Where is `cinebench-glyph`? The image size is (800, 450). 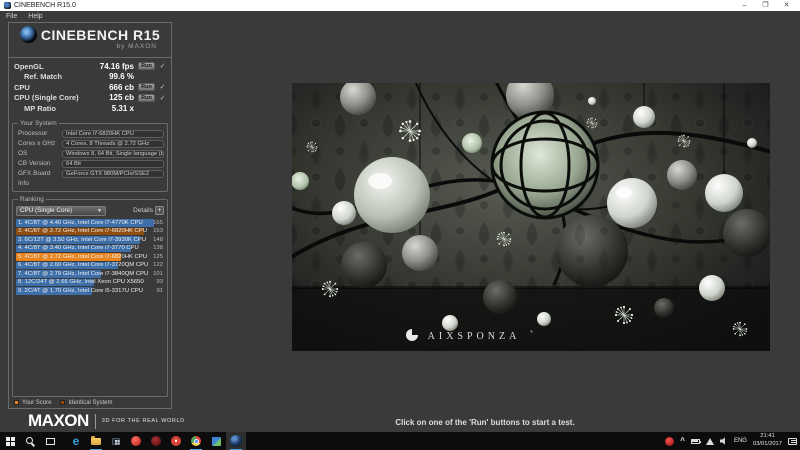
cinebench-glyph is located at coordinates (236, 441).